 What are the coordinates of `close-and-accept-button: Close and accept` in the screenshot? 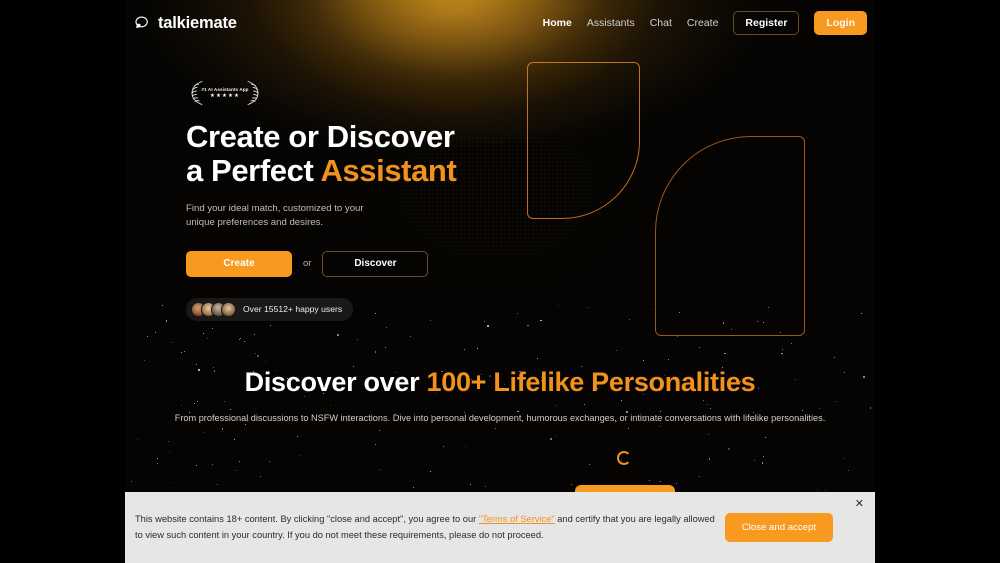 It's located at (778, 527).